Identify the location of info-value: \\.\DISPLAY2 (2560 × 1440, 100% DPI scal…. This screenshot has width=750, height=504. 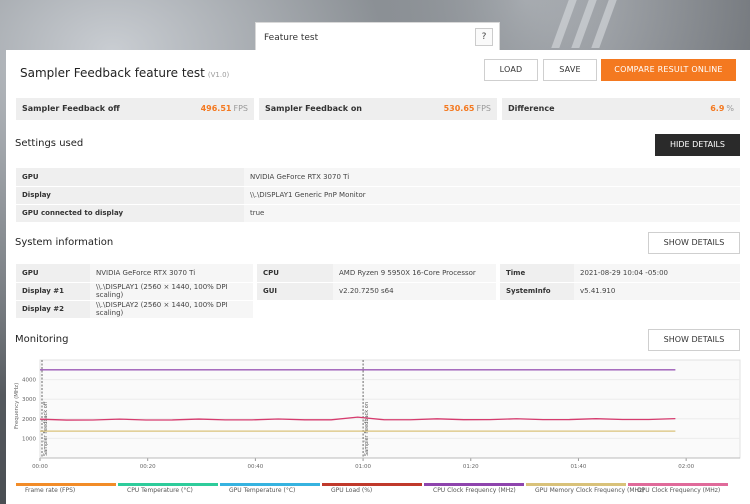
(171, 309).